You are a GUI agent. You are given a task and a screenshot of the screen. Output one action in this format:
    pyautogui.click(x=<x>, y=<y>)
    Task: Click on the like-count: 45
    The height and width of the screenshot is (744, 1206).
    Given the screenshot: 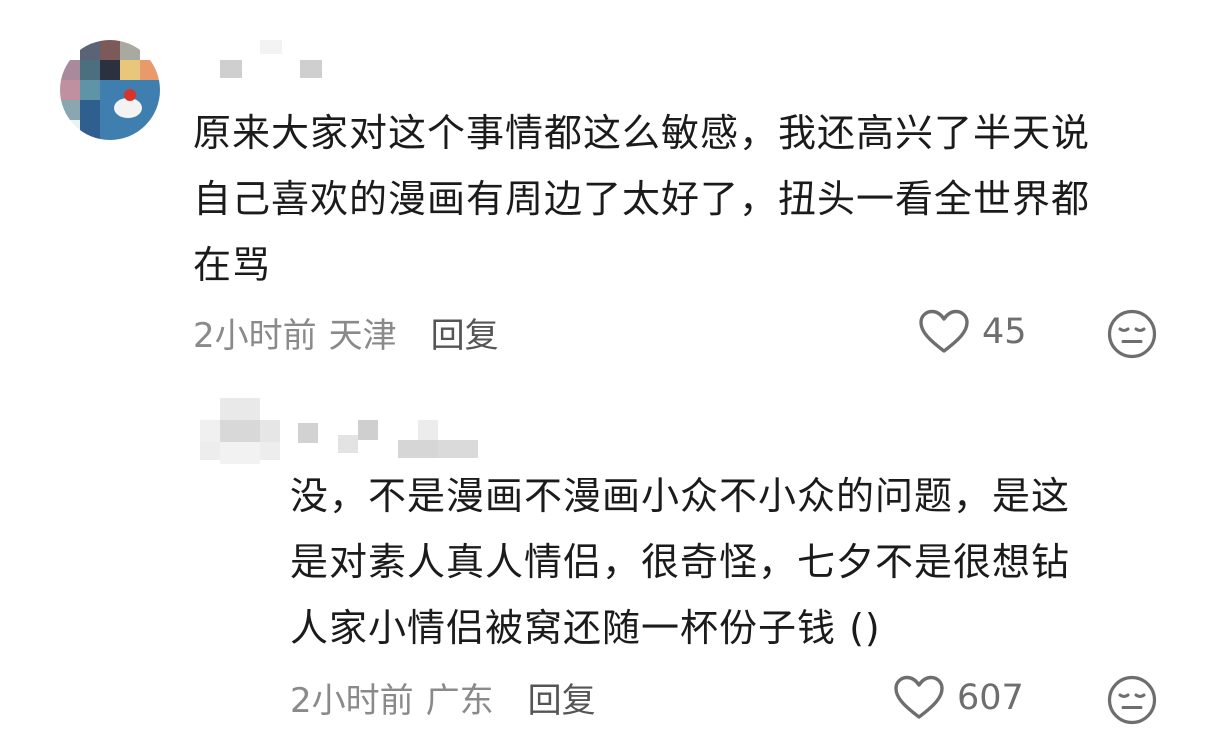 What is the action you would take?
    pyautogui.click(x=1004, y=332)
    